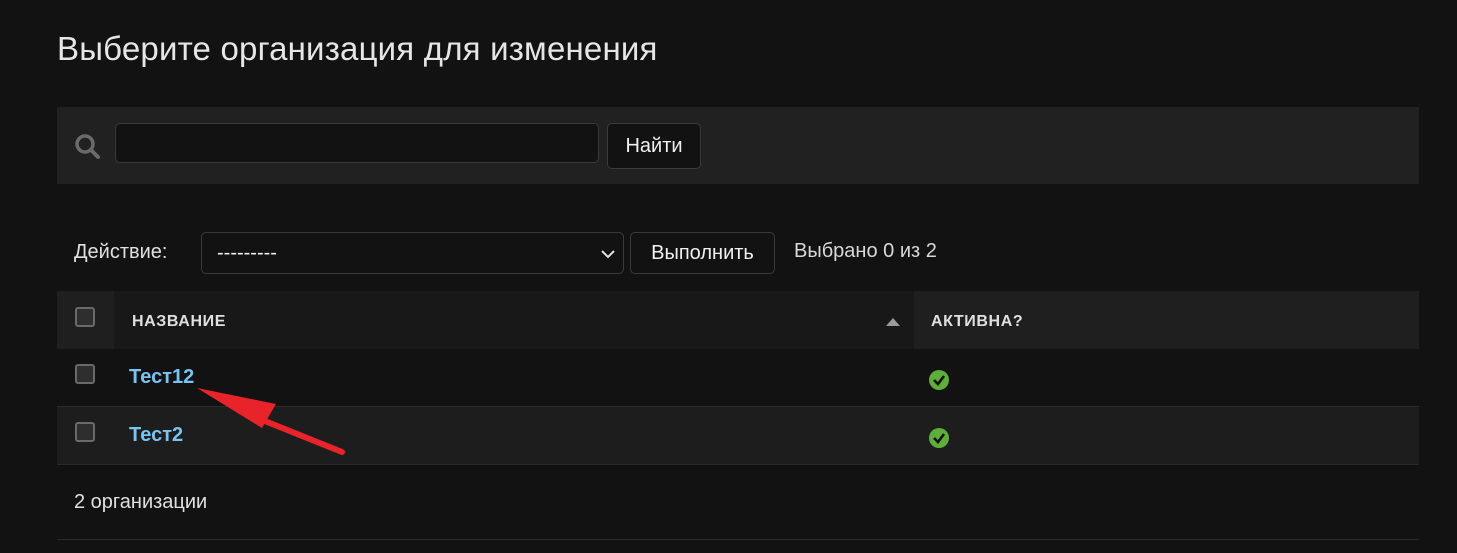 The width and height of the screenshot is (1457, 553). Describe the element at coordinates (357, 143) in the screenshot. I see `search-input` at that location.